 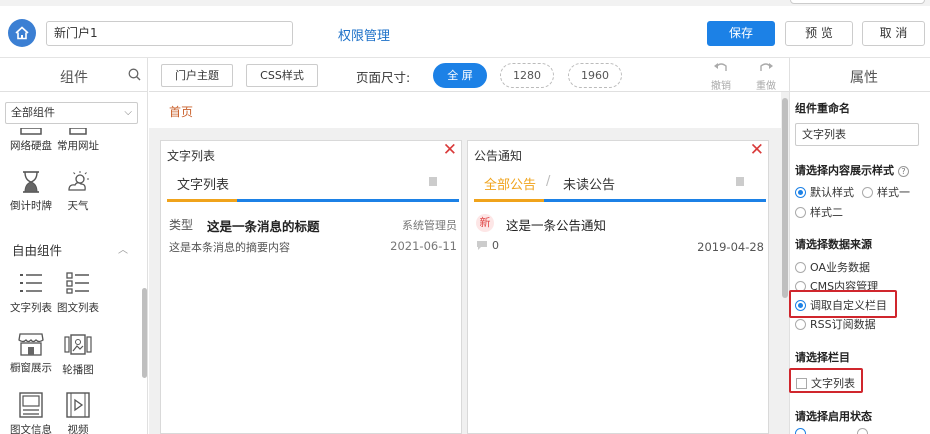 I want to click on rename-heading: 组件重命名, so click(x=822, y=108).